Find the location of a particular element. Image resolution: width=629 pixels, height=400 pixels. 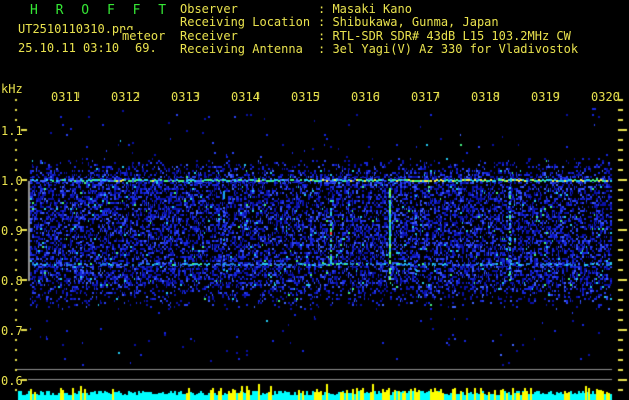

info-row: Observer: Masaki Kano is located at coordinates (379, 9).